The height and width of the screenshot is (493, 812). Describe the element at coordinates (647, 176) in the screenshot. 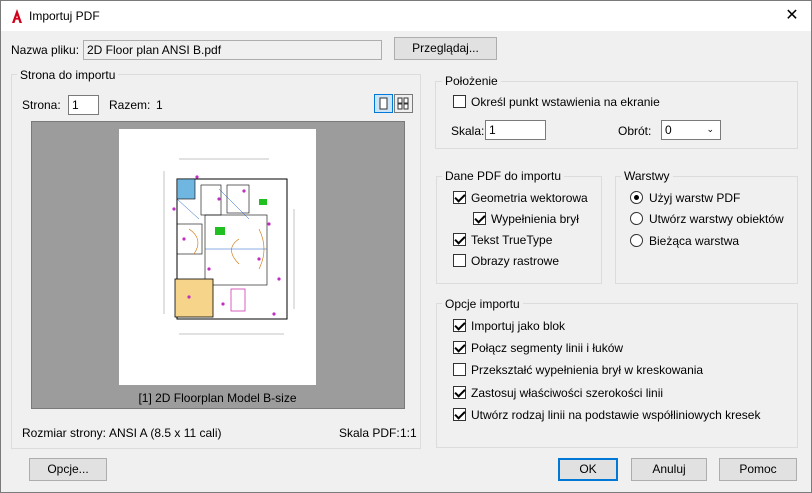

I see `layers-title: Warstwy` at that location.